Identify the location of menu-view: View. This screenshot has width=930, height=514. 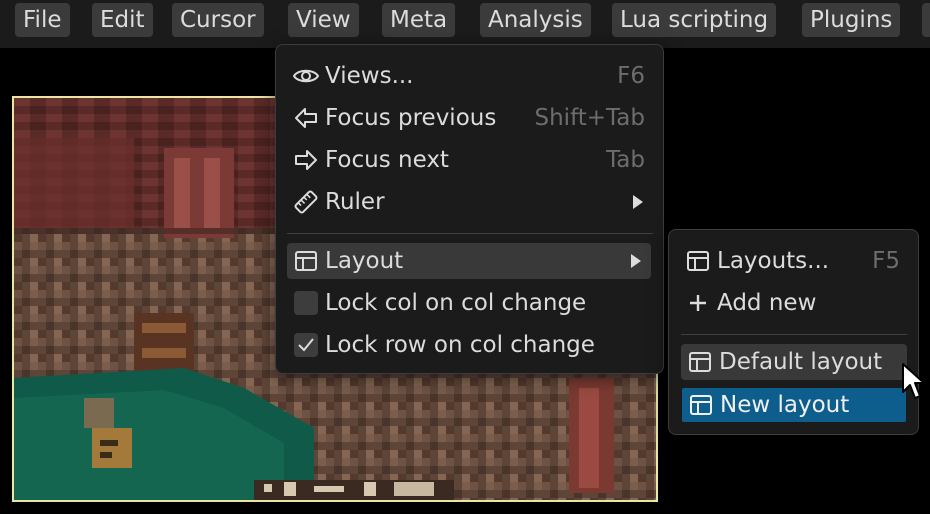
(323, 20).